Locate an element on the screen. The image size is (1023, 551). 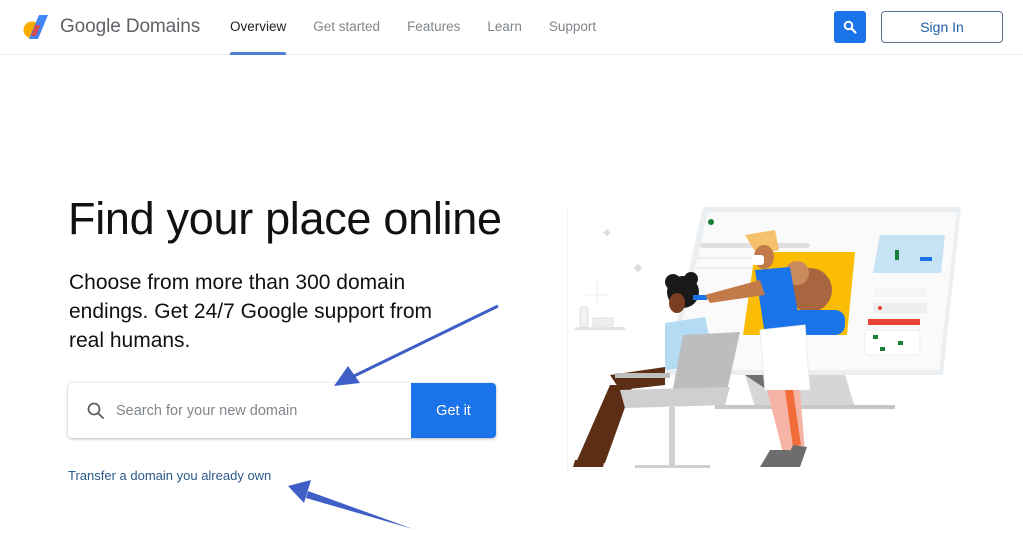
domain-search-box: Get it is located at coordinates (282, 410).